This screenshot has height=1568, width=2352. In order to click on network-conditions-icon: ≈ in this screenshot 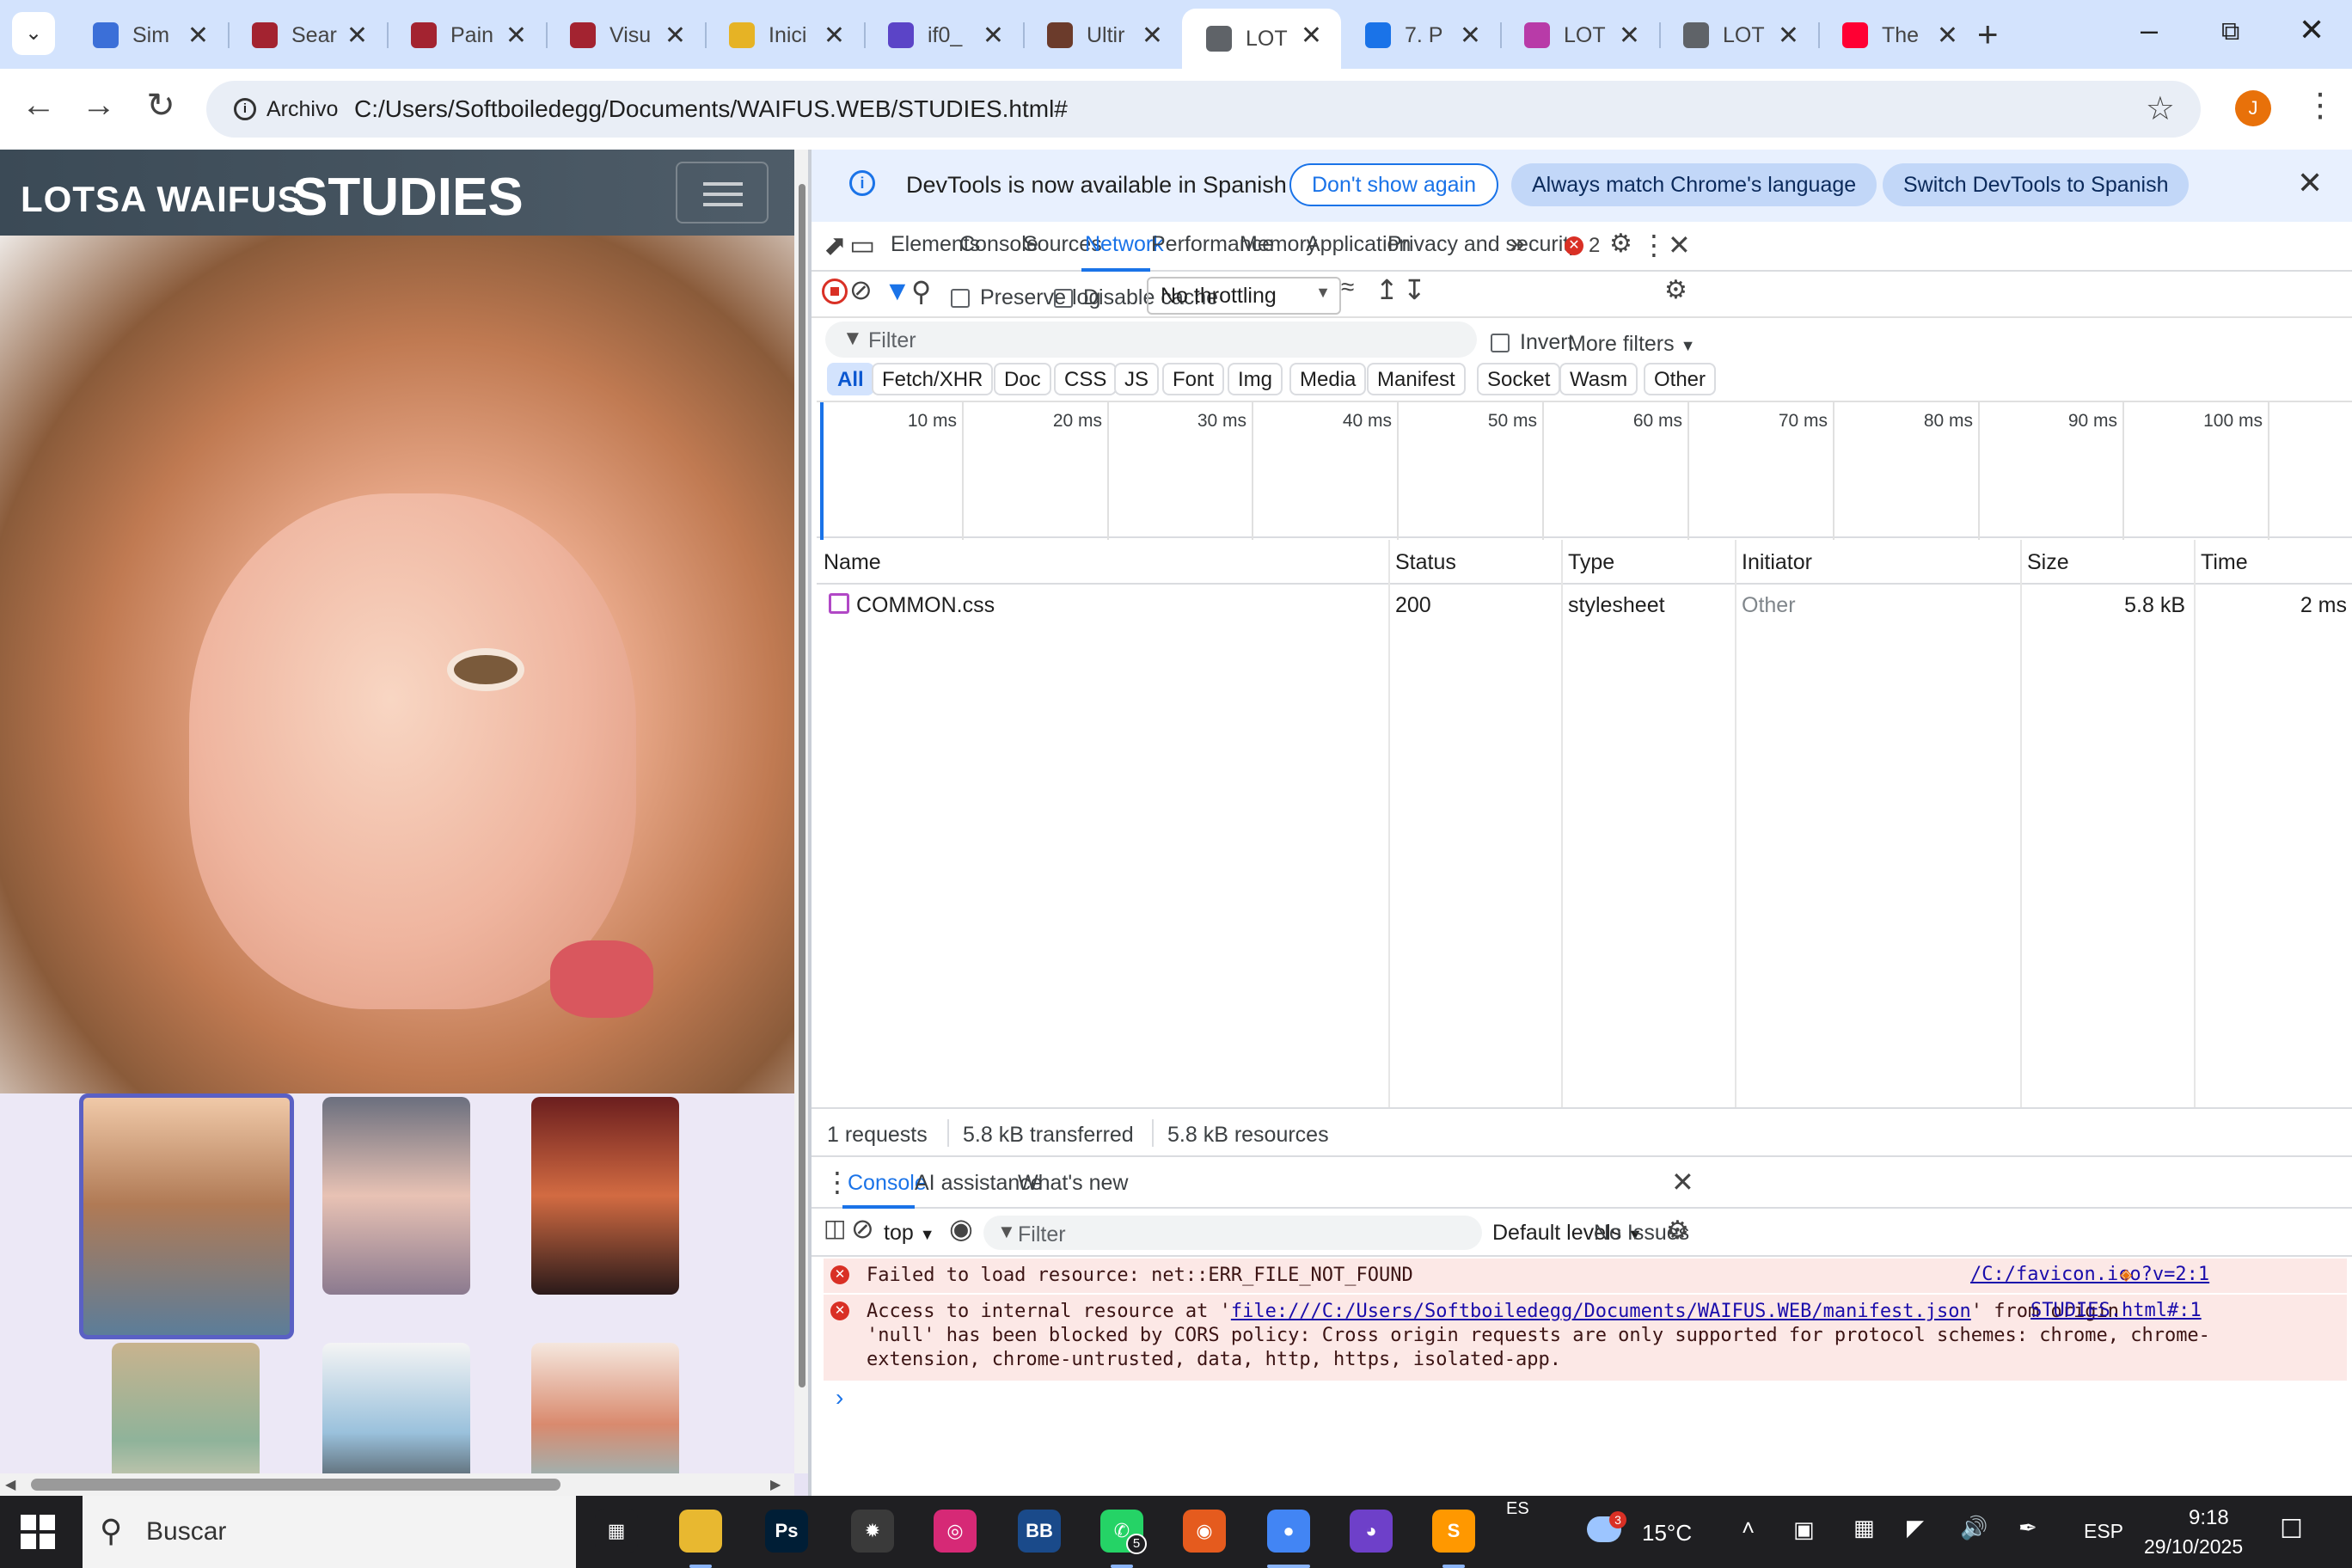, I will do `click(1347, 287)`.